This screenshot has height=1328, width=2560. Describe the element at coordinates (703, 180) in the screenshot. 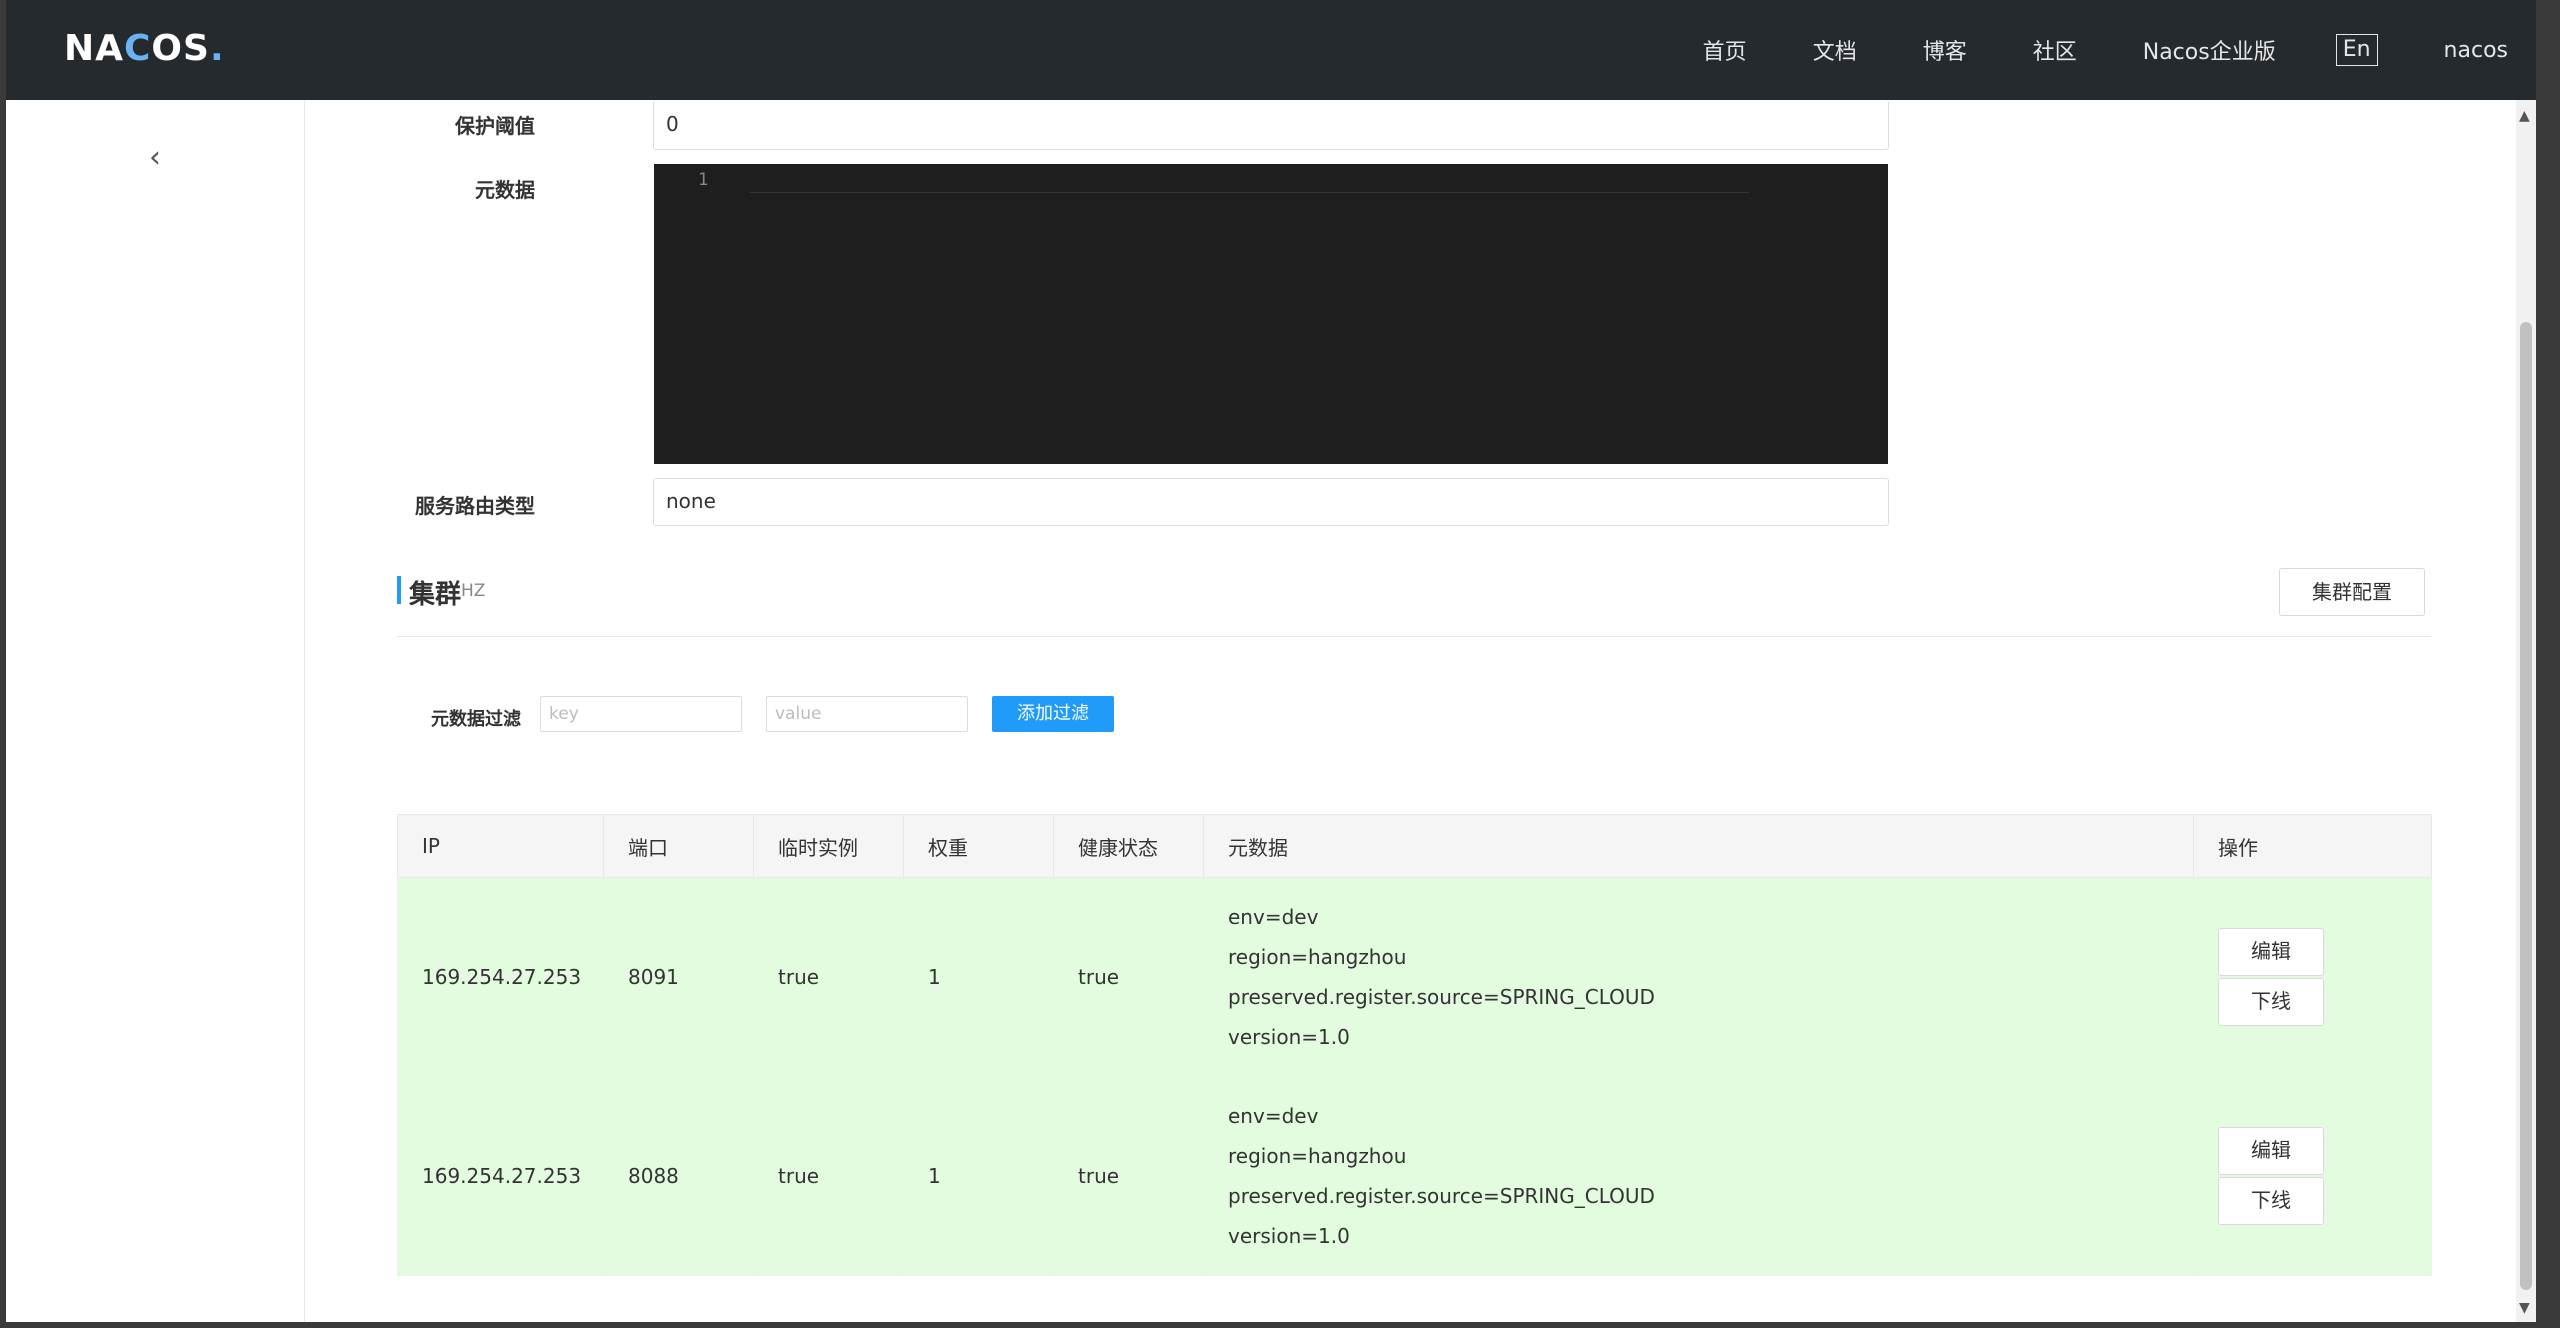

I see `editor-line-number: 1` at that location.